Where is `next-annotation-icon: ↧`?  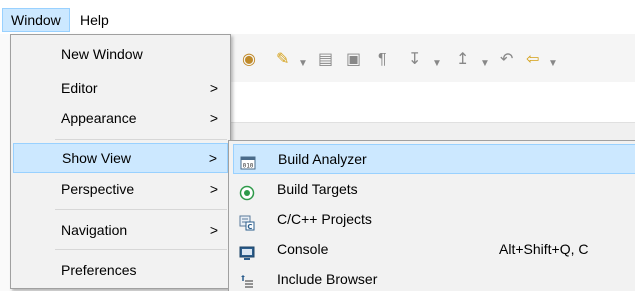 next-annotation-icon: ↧ is located at coordinates (414, 60).